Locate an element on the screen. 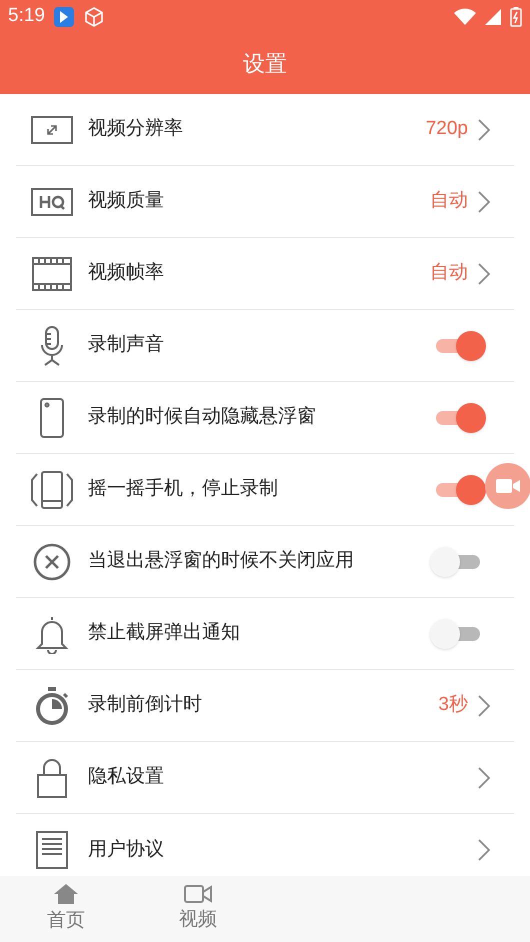 This screenshot has width=530, height=942. setting-label: 录制声音 is located at coordinates (126, 345).